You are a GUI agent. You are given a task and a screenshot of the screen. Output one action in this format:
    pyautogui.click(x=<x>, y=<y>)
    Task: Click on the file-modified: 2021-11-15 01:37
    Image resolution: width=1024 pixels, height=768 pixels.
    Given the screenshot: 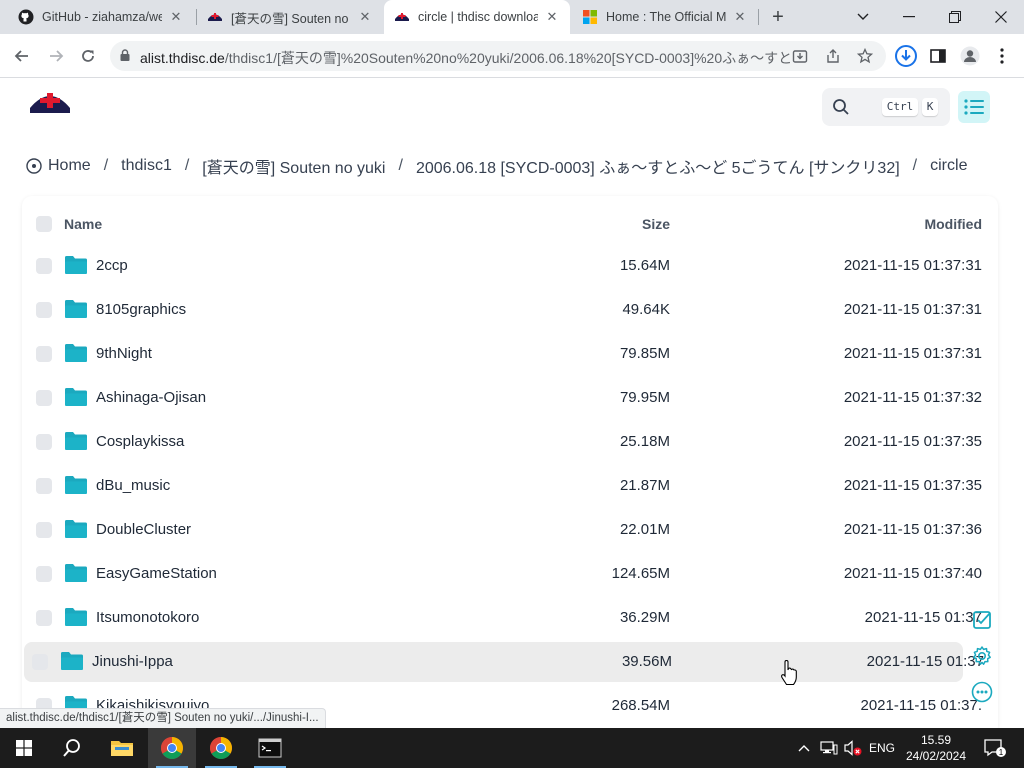 What is the action you would take?
    pyautogui.click(x=925, y=661)
    